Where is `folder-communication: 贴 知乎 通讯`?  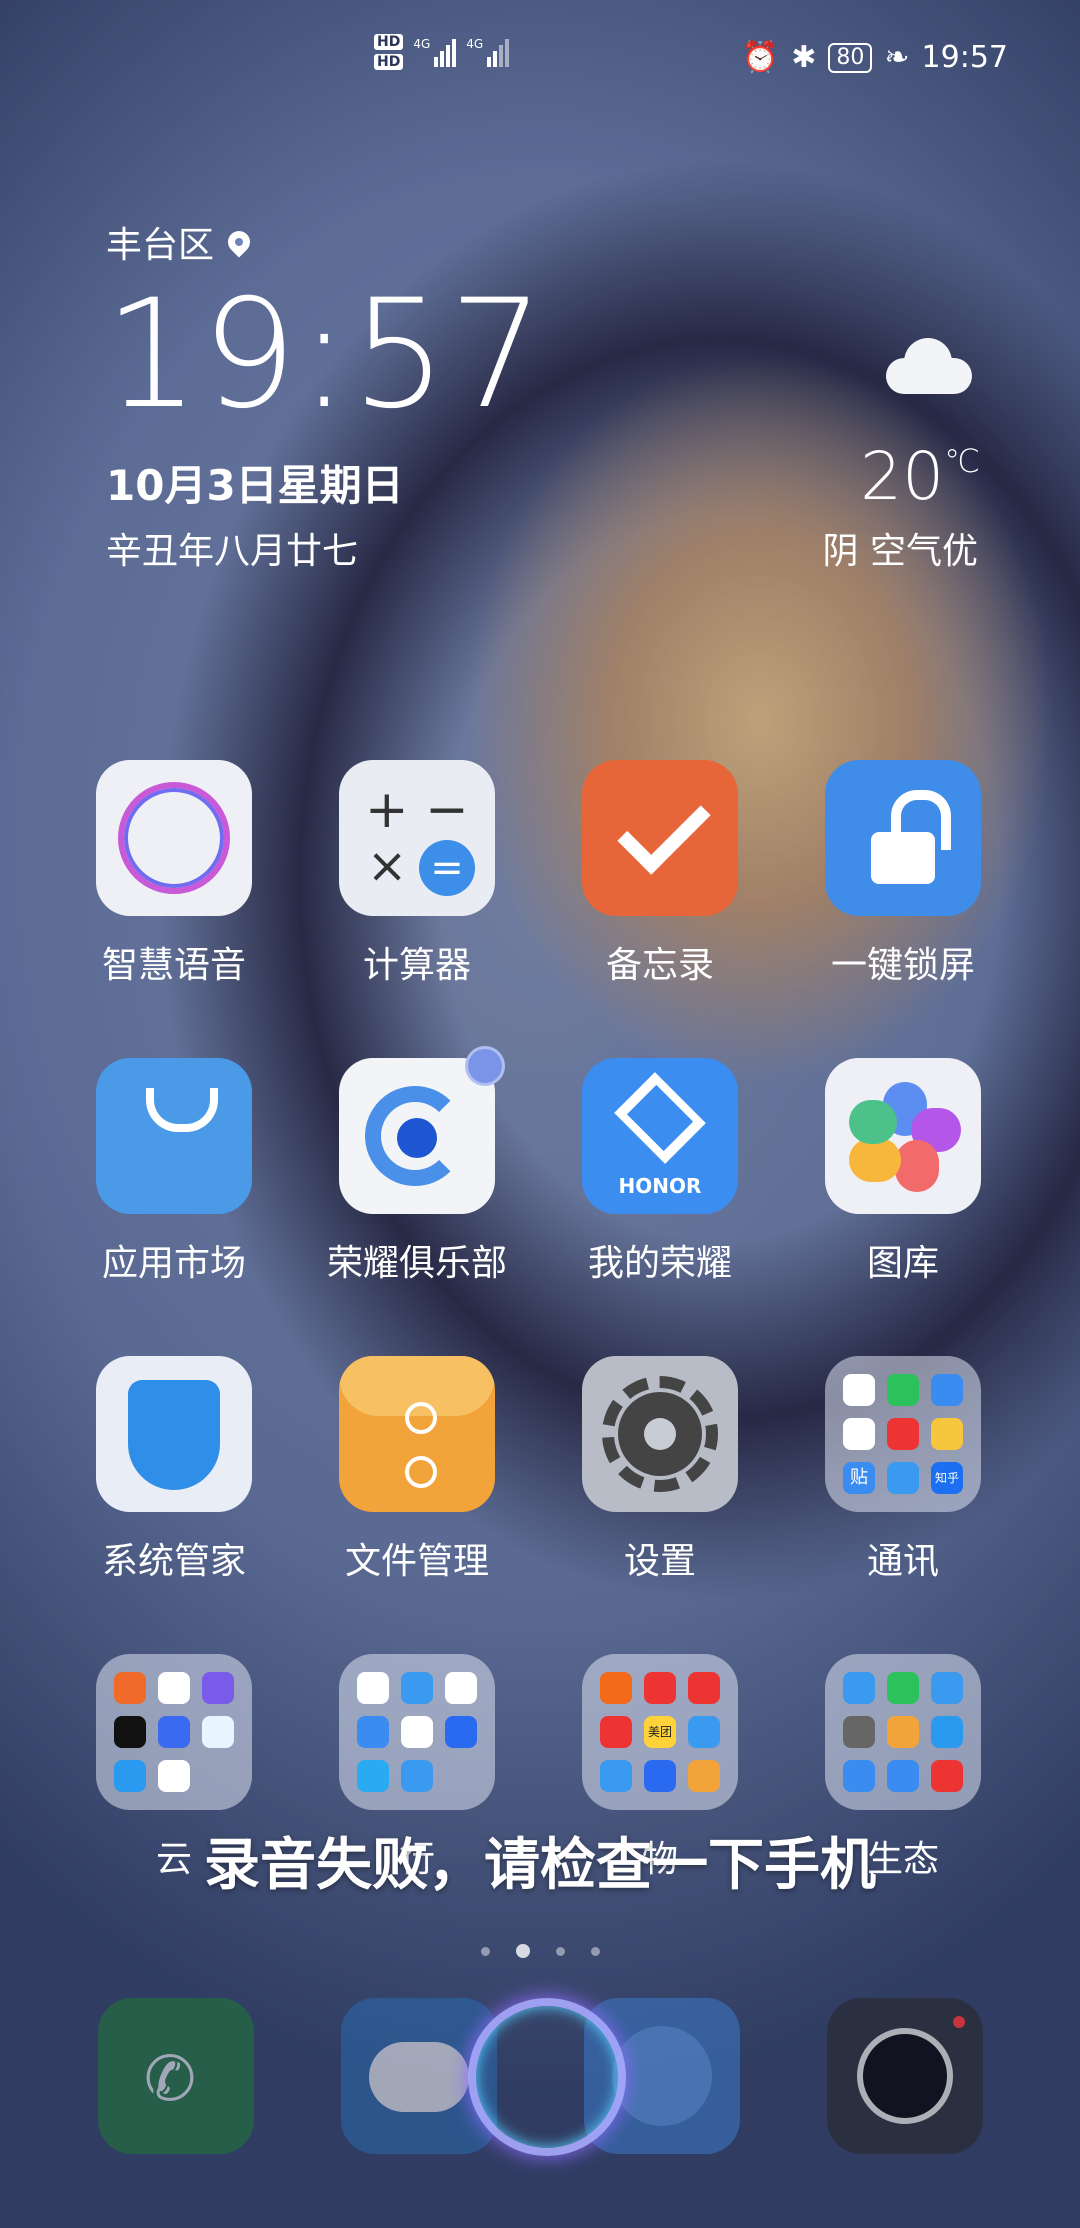 folder-communication: 贴 知乎 通讯 is located at coordinates (903, 1470).